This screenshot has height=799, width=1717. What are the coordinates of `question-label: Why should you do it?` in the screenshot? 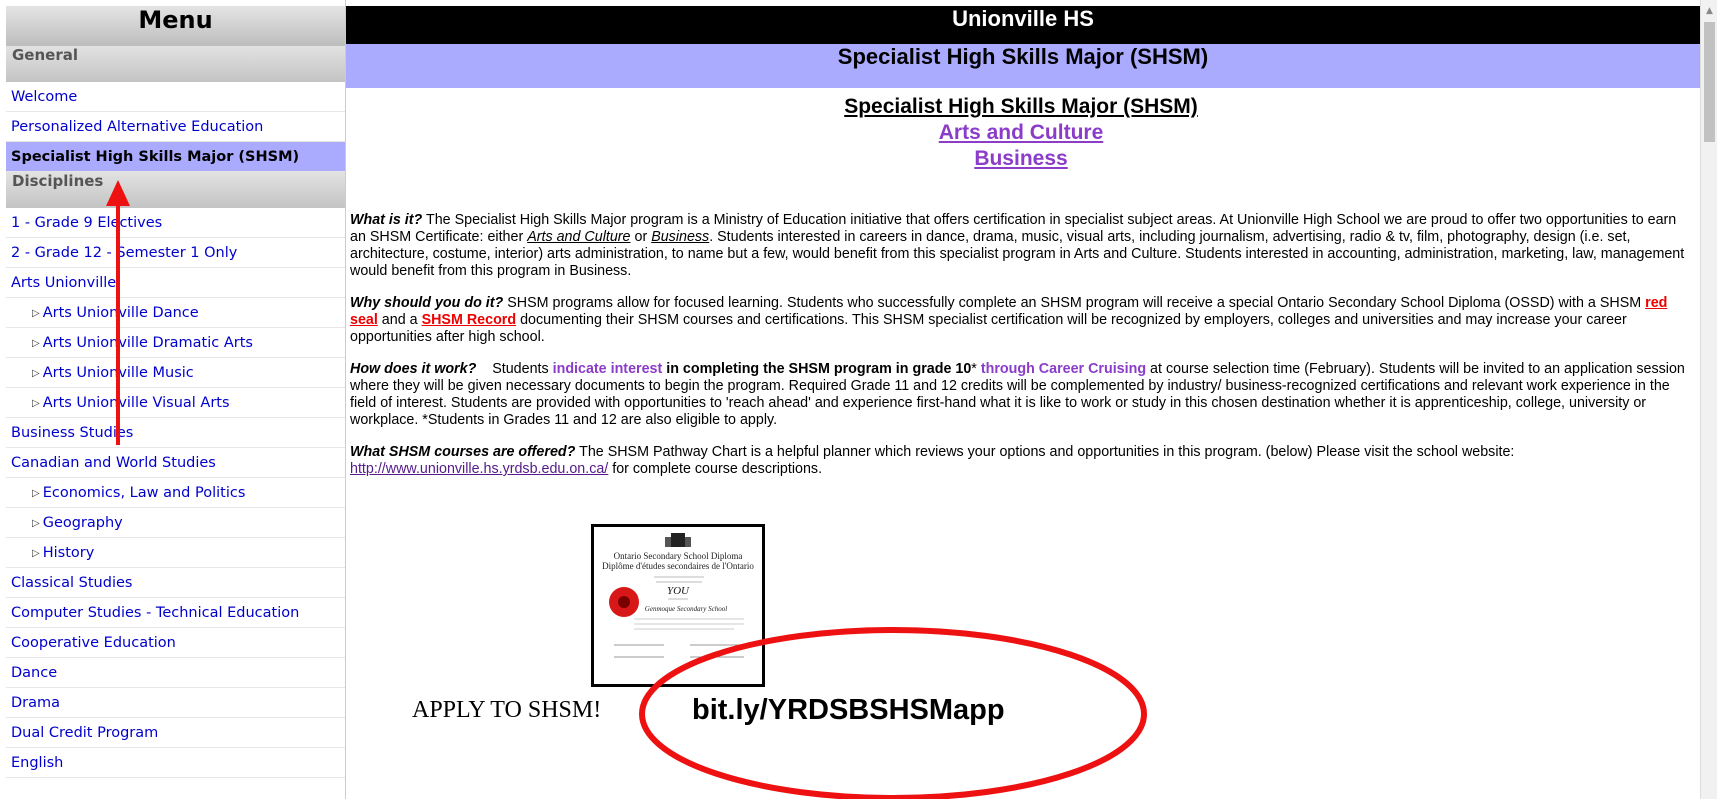 It's located at (427, 303).